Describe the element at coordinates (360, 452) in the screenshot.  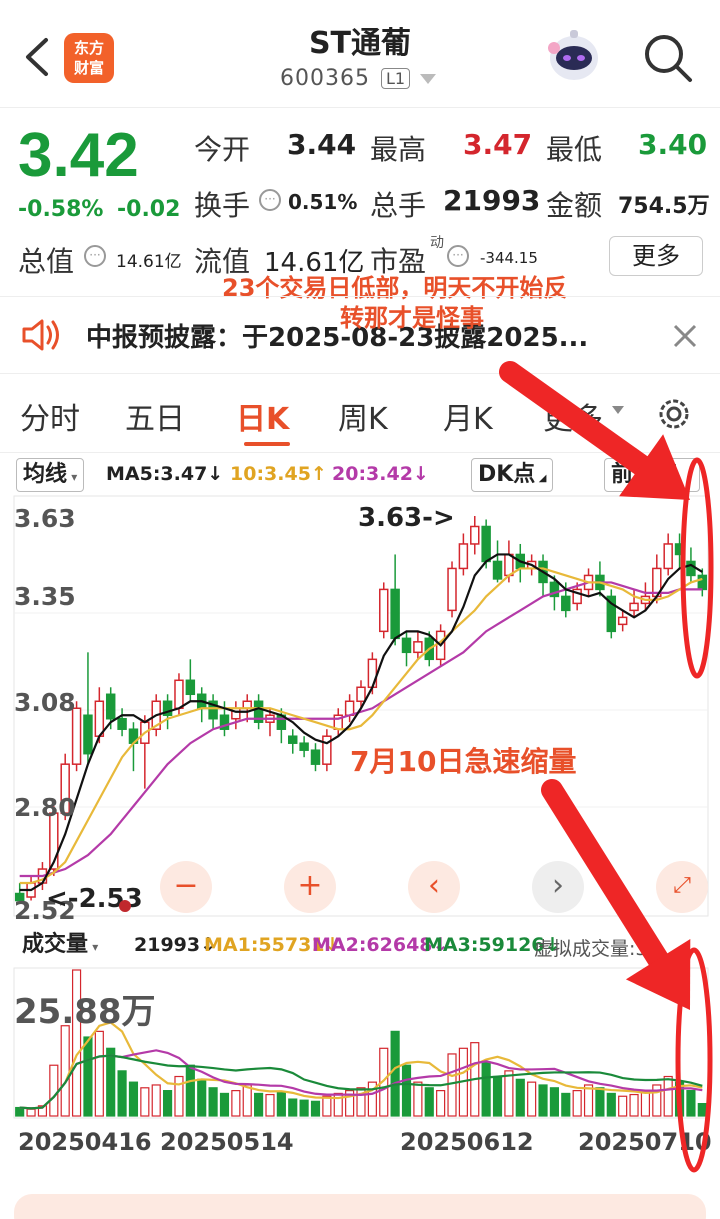
I see `tabs-divider` at that location.